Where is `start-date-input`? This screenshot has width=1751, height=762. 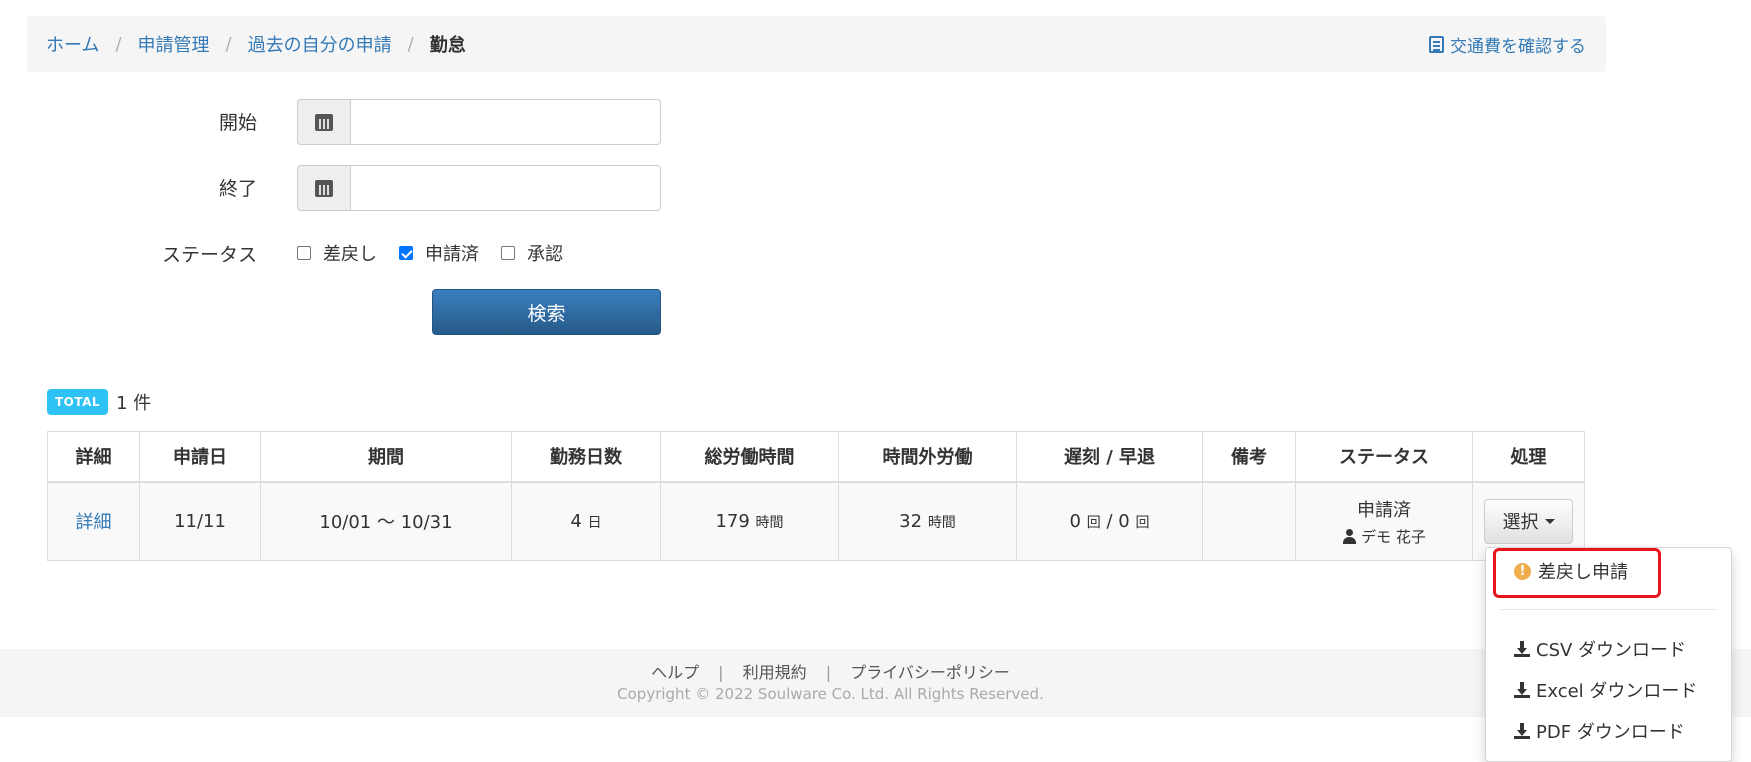
start-date-input is located at coordinates (505, 122).